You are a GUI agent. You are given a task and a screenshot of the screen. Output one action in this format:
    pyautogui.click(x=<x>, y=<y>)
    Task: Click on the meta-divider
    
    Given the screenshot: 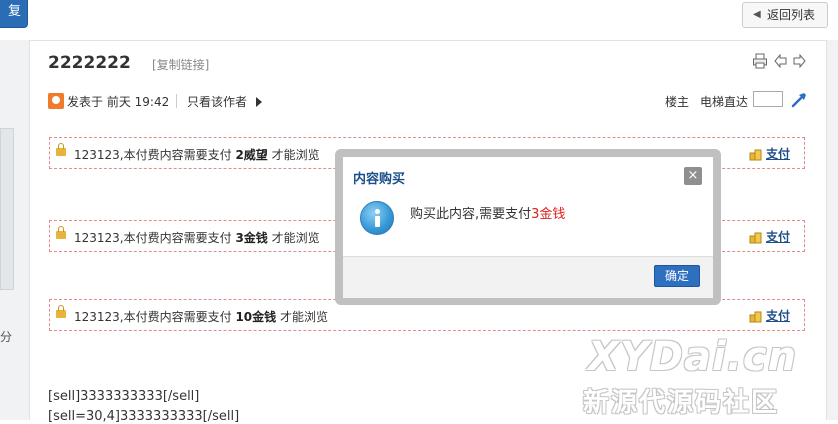 What is the action you would take?
    pyautogui.click(x=176, y=101)
    